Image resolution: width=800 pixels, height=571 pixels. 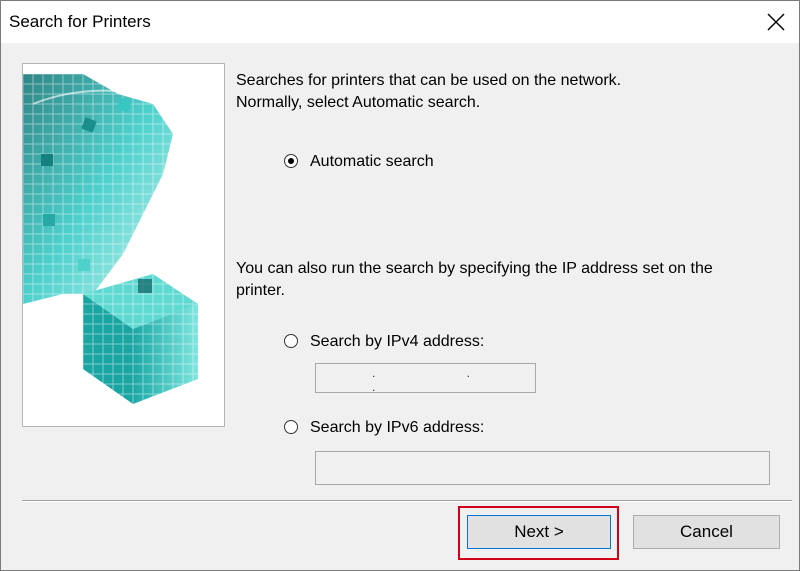 I want to click on radio-selected-dot, so click(x=291, y=161).